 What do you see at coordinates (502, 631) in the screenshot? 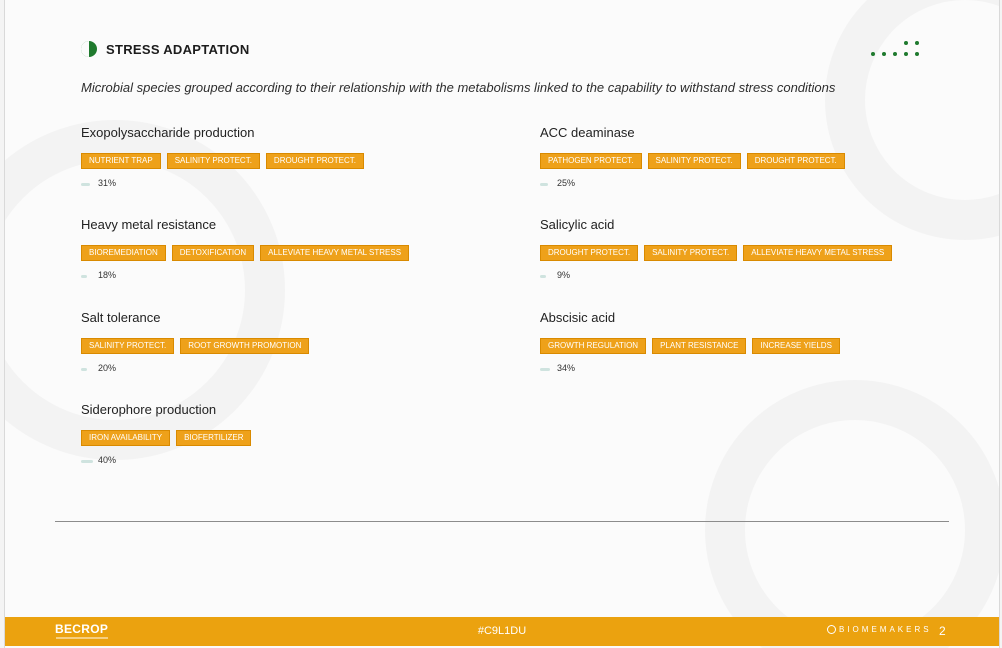
I see `footer: BECROP #C9L1DU BIOMEMAKERS 2` at bounding box center [502, 631].